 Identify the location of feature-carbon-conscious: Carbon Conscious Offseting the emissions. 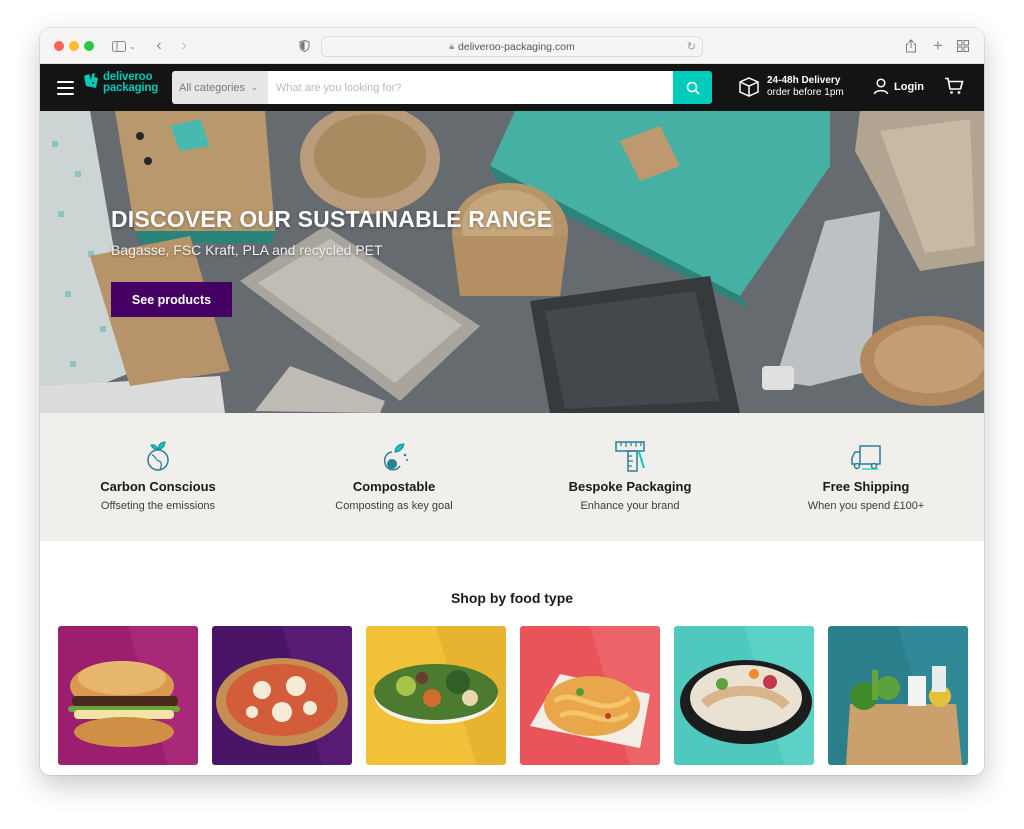
(158, 477).